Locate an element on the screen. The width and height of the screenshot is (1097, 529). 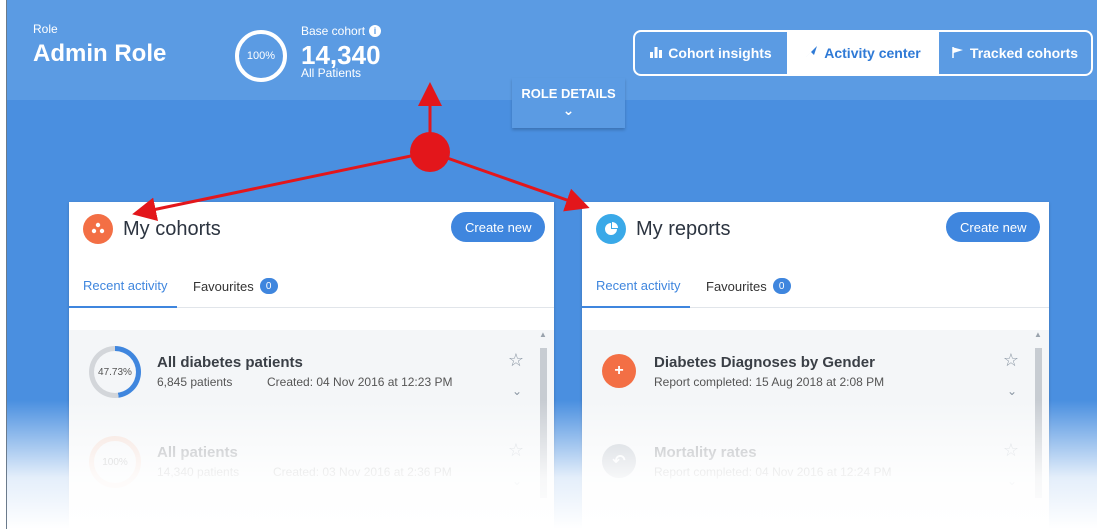
role-details-toggle: ROLE DETAILS ⌄ is located at coordinates (568, 103).